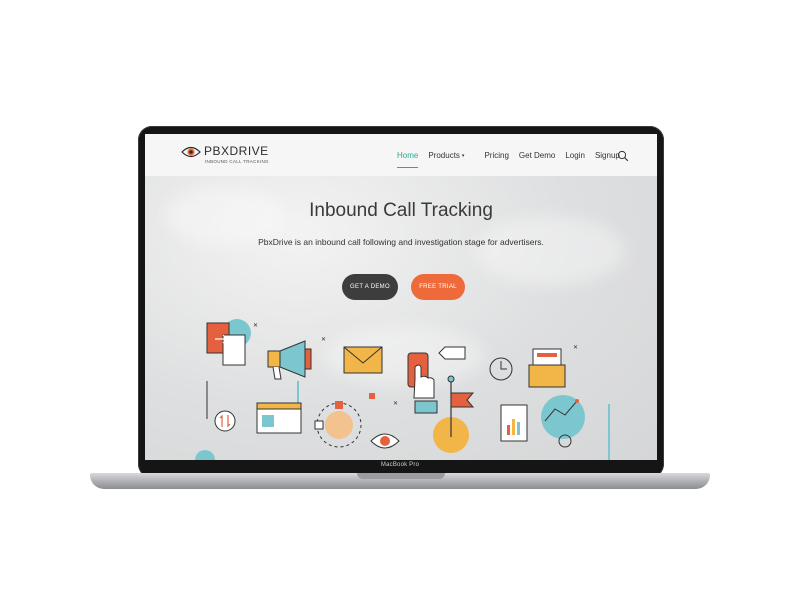 This screenshot has height=600, width=800. Describe the element at coordinates (228, 369) in the screenshot. I see `document-transfer-icon` at that location.